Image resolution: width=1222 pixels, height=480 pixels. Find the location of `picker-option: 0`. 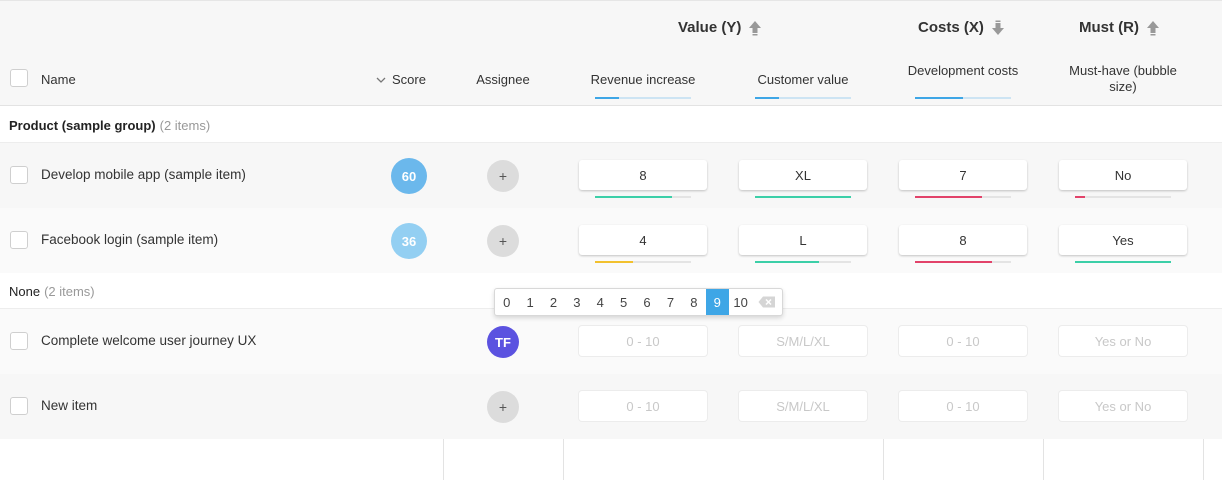

picker-option: 0 is located at coordinates (506, 302).